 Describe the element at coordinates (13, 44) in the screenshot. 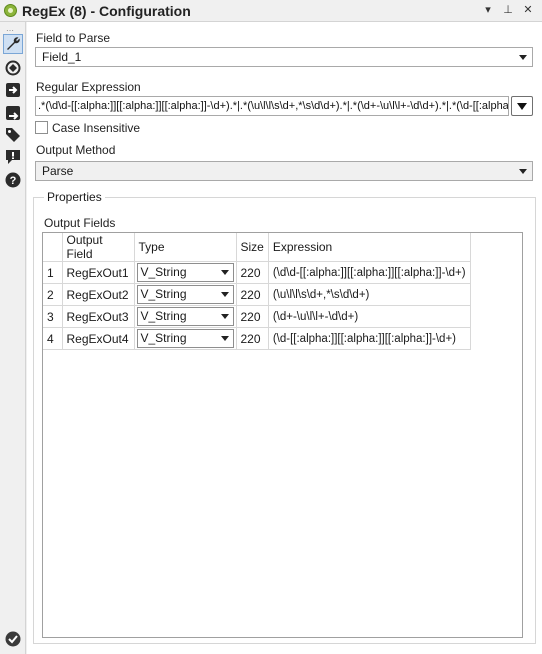

I see `configuration-wrench-icon` at that location.